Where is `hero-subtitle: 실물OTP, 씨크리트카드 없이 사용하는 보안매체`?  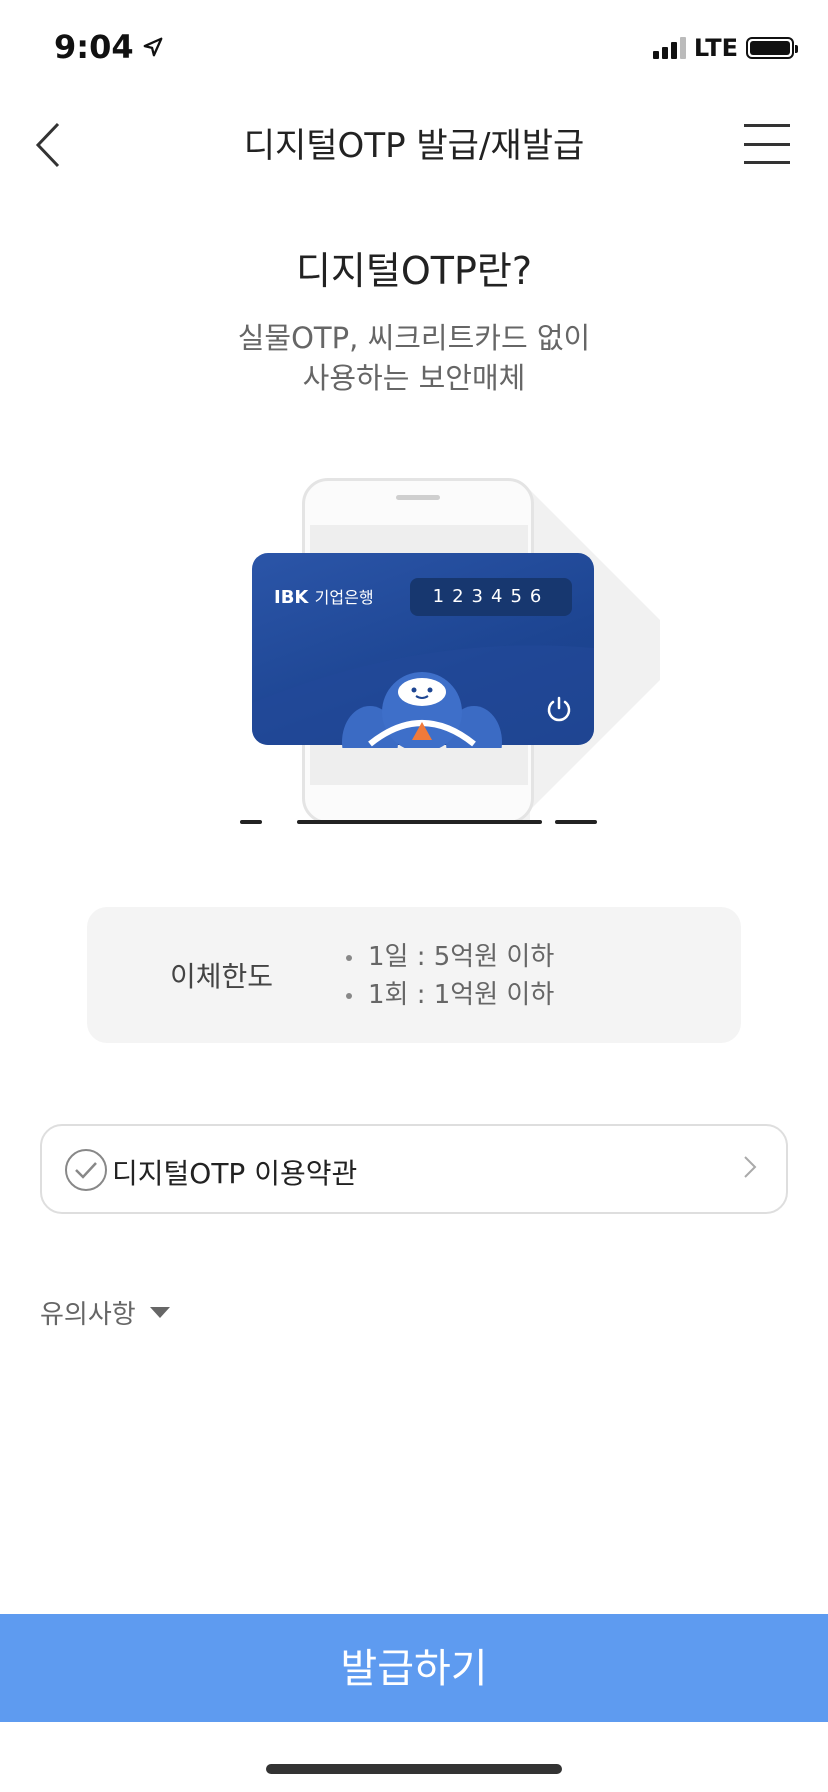
hero-subtitle: 실물OTP, 씨크리트카드 없이 사용하는 보안매체 is located at coordinates (414, 358).